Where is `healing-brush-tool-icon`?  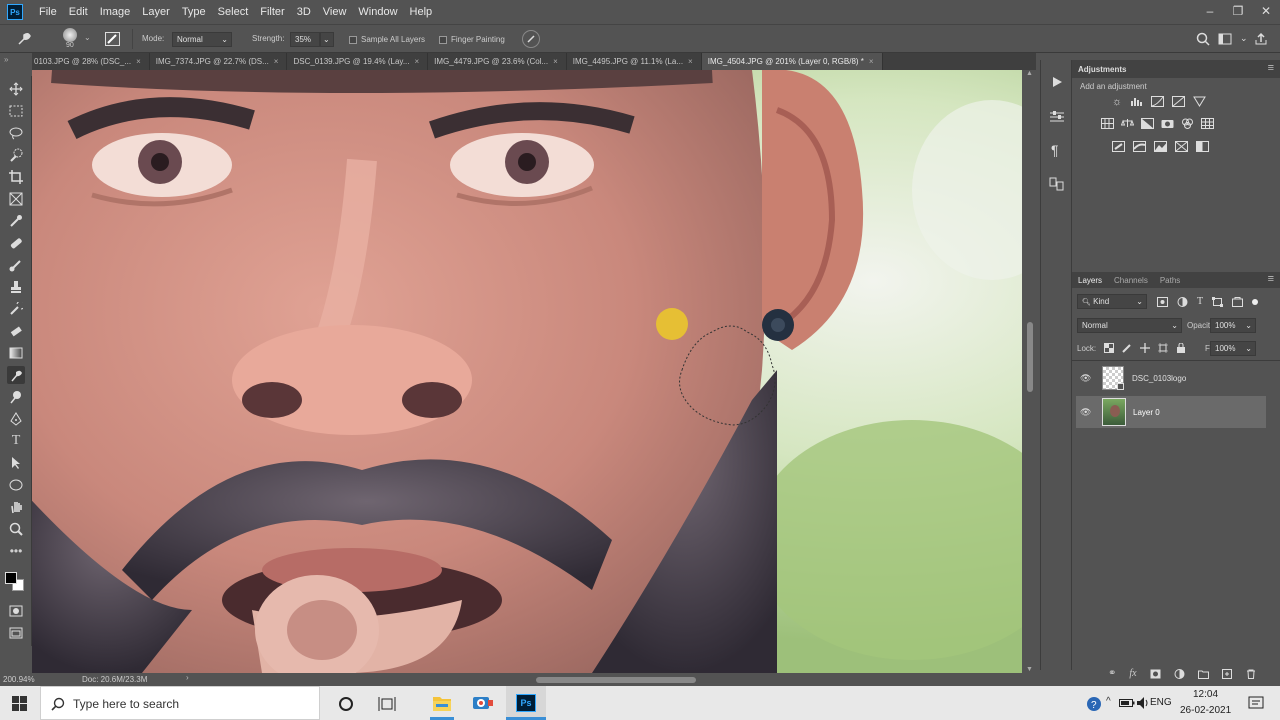 healing-brush-tool-icon is located at coordinates (16, 243).